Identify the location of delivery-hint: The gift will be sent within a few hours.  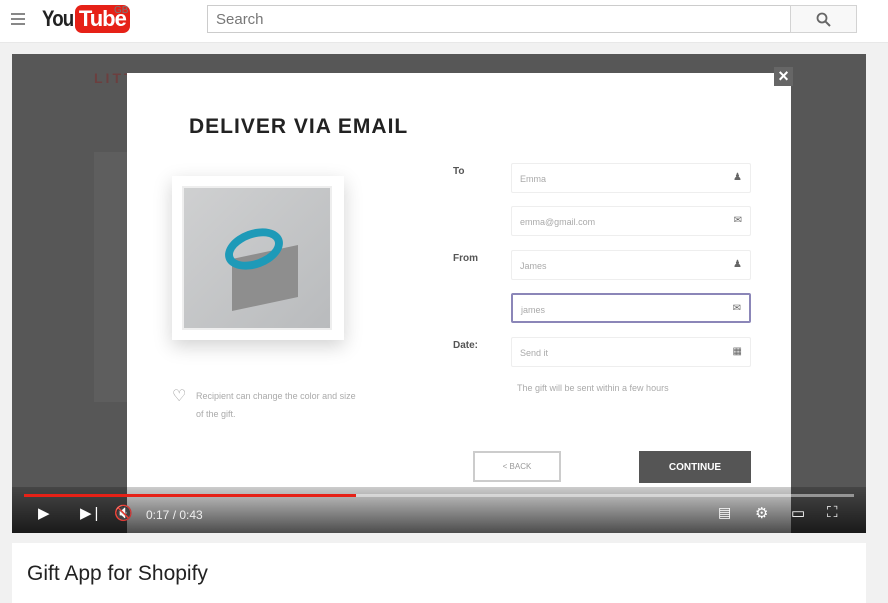
(593, 388).